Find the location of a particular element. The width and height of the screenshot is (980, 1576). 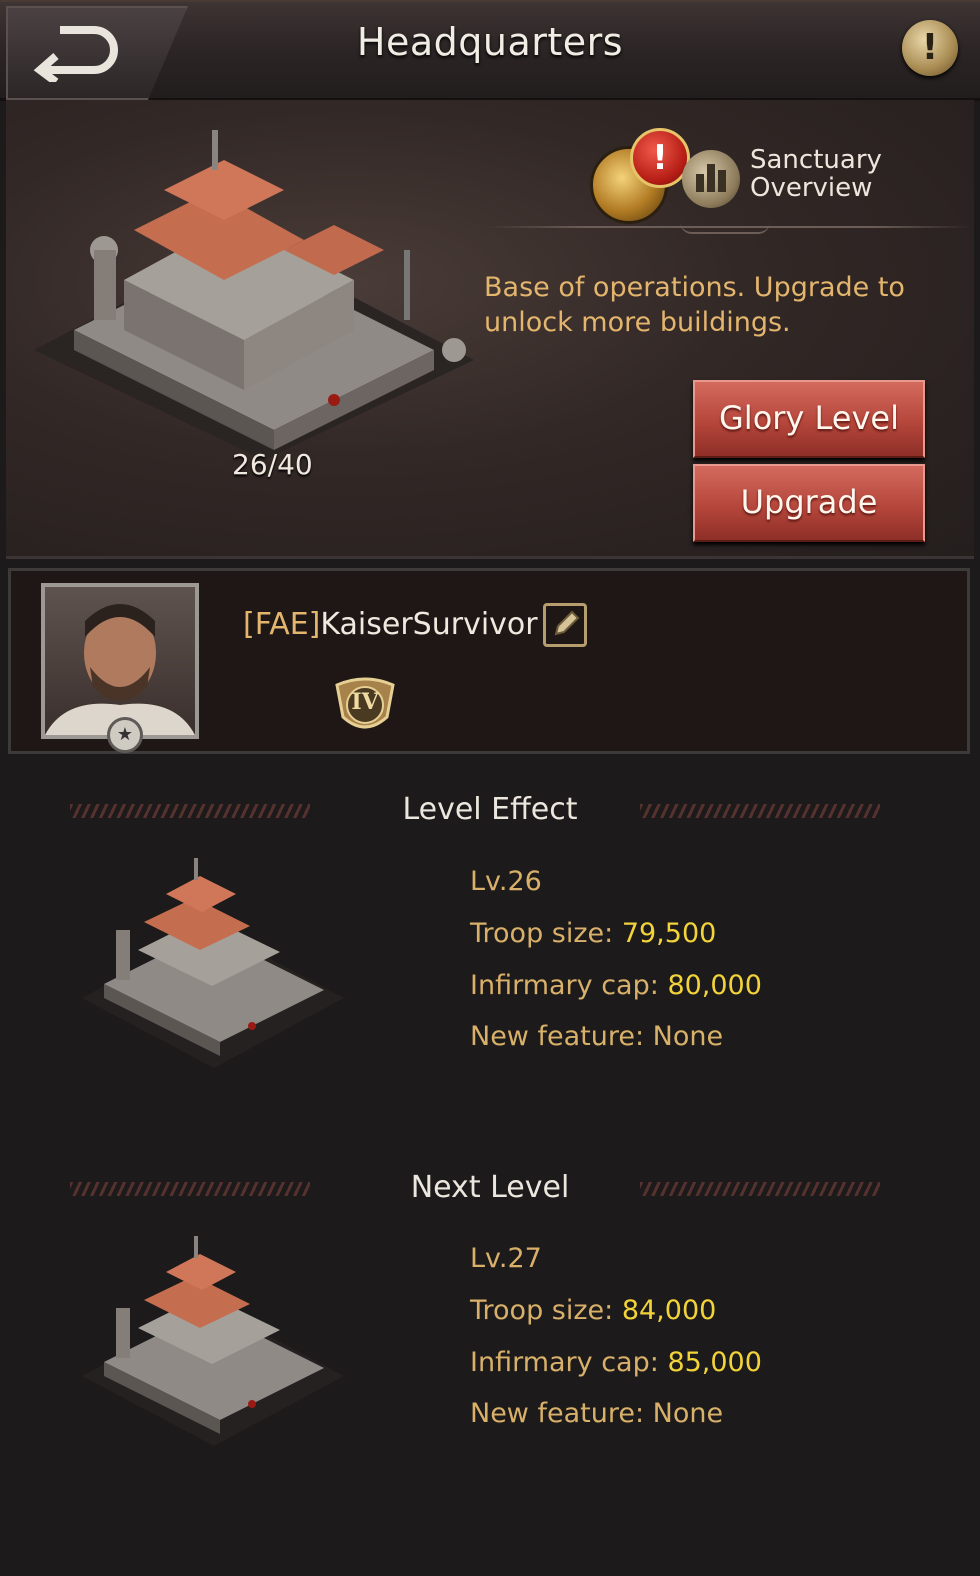

current-new-feature: New feature: None is located at coordinates (596, 1036).